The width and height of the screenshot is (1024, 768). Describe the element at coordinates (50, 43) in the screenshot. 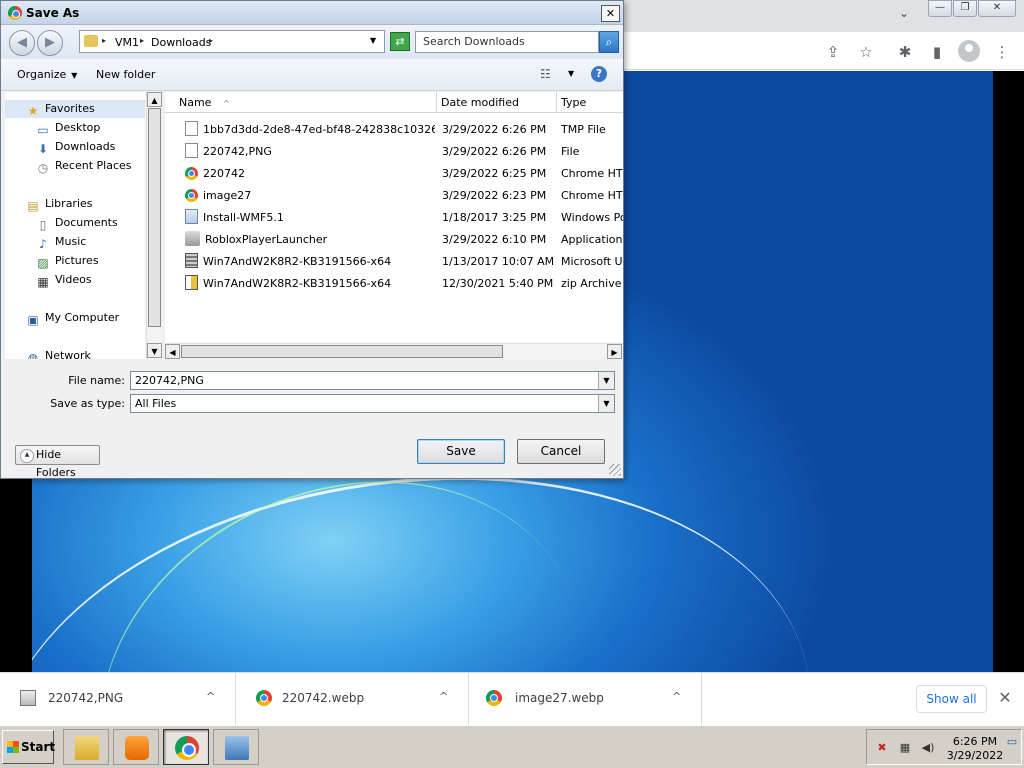

I see `forward-button: ▶` at that location.